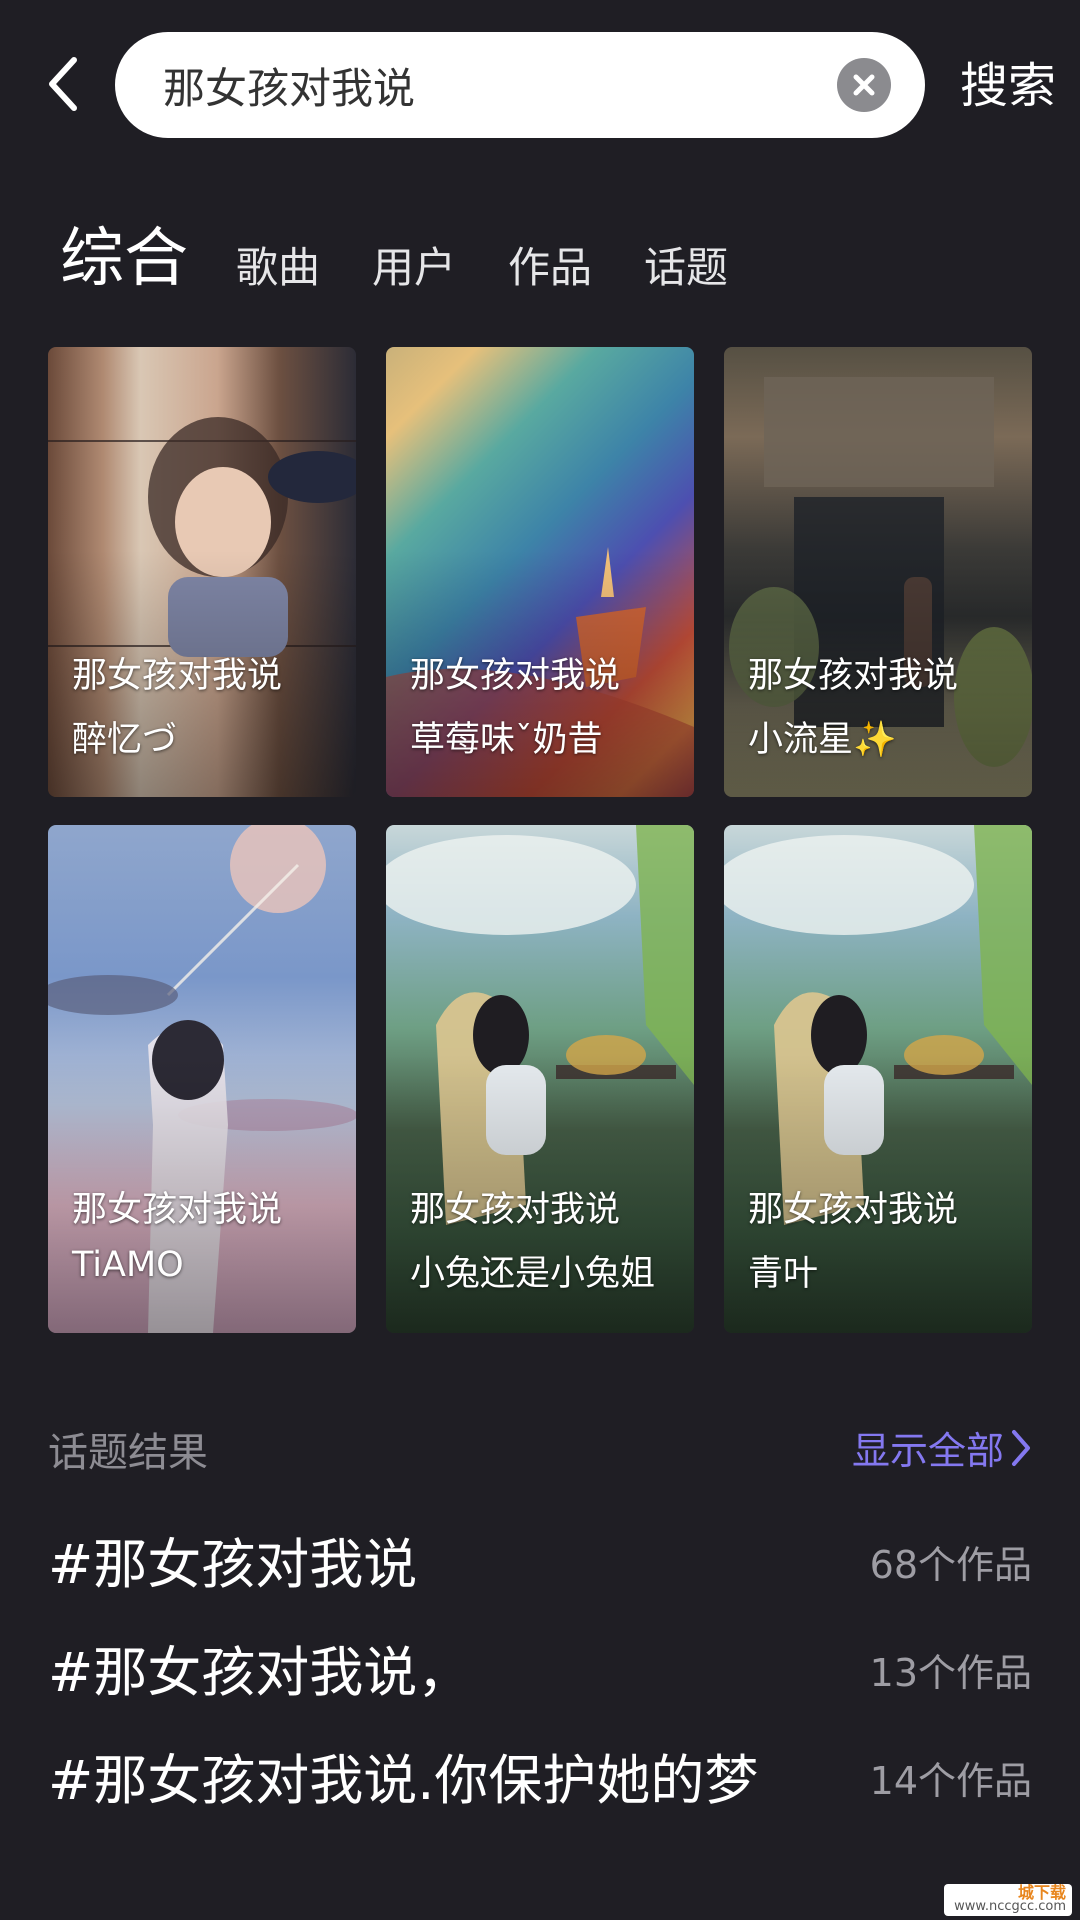 The height and width of the screenshot is (1920, 1080). Describe the element at coordinates (540, 572) in the screenshot. I see `work-card: 那女孩对我说 草莓味ˇ奶昔` at that location.